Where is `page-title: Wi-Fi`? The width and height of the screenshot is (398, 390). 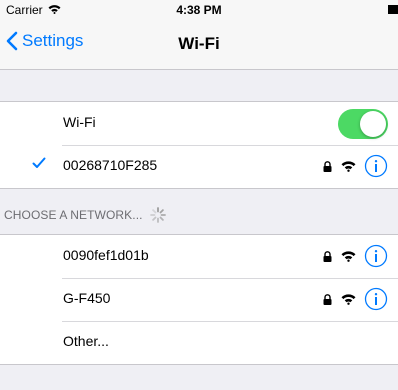
page-title: Wi-Fi is located at coordinates (199, 43).